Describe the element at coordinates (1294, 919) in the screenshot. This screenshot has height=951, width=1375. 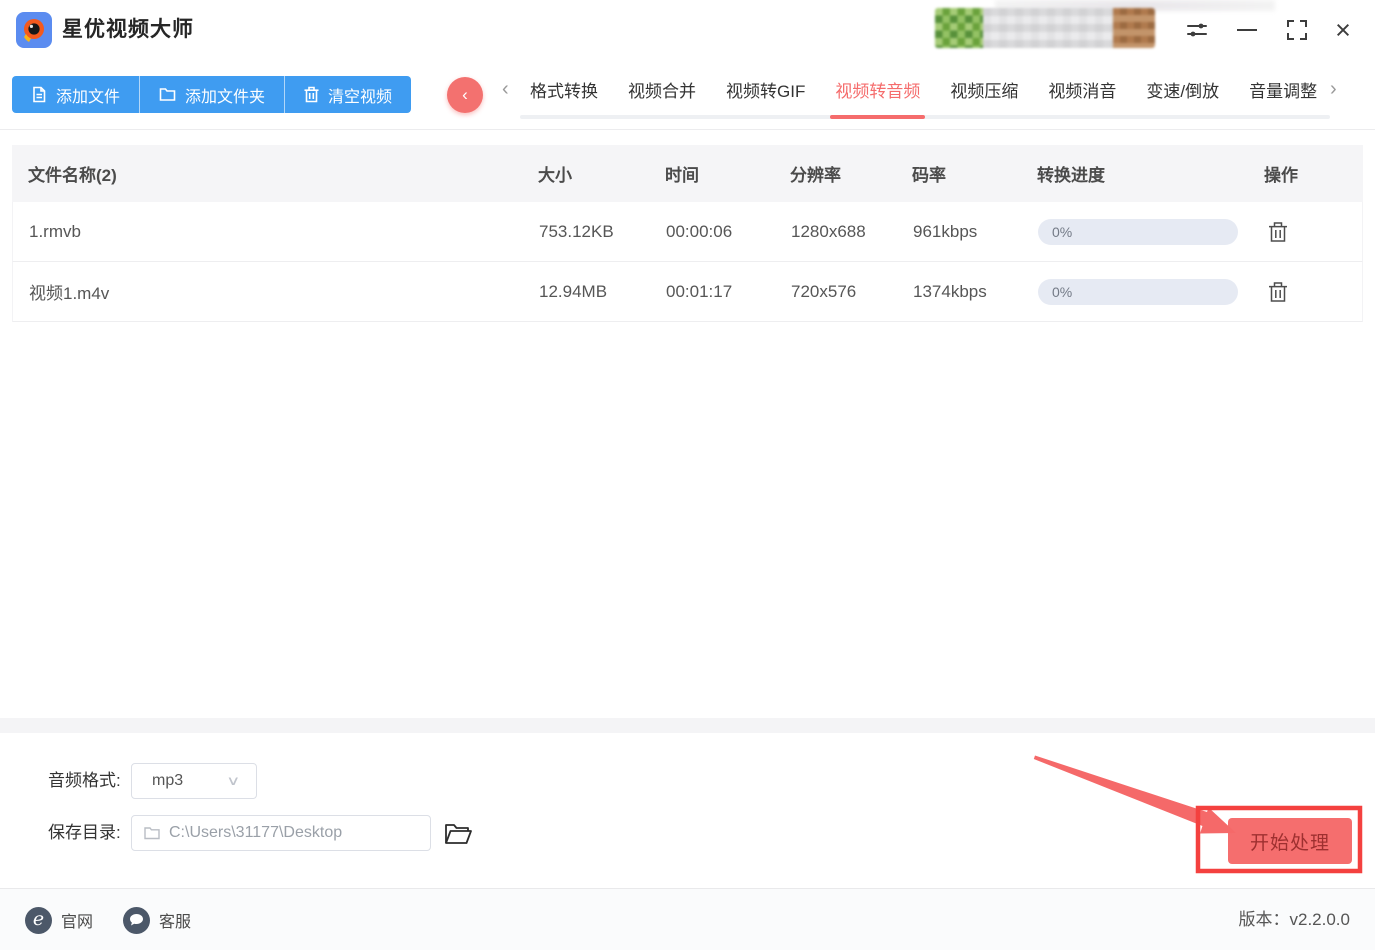
I see `version-text: 版本：v2.2.0.0` at that location.